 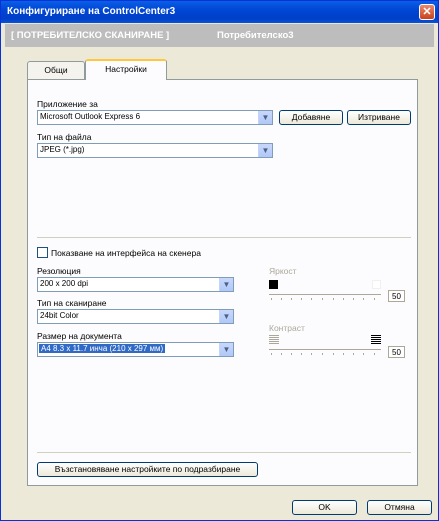 What do you see at coordinates (396, 352) in the screenshot?
I see `contrast-value: 50` at bounding box center [396, 352].